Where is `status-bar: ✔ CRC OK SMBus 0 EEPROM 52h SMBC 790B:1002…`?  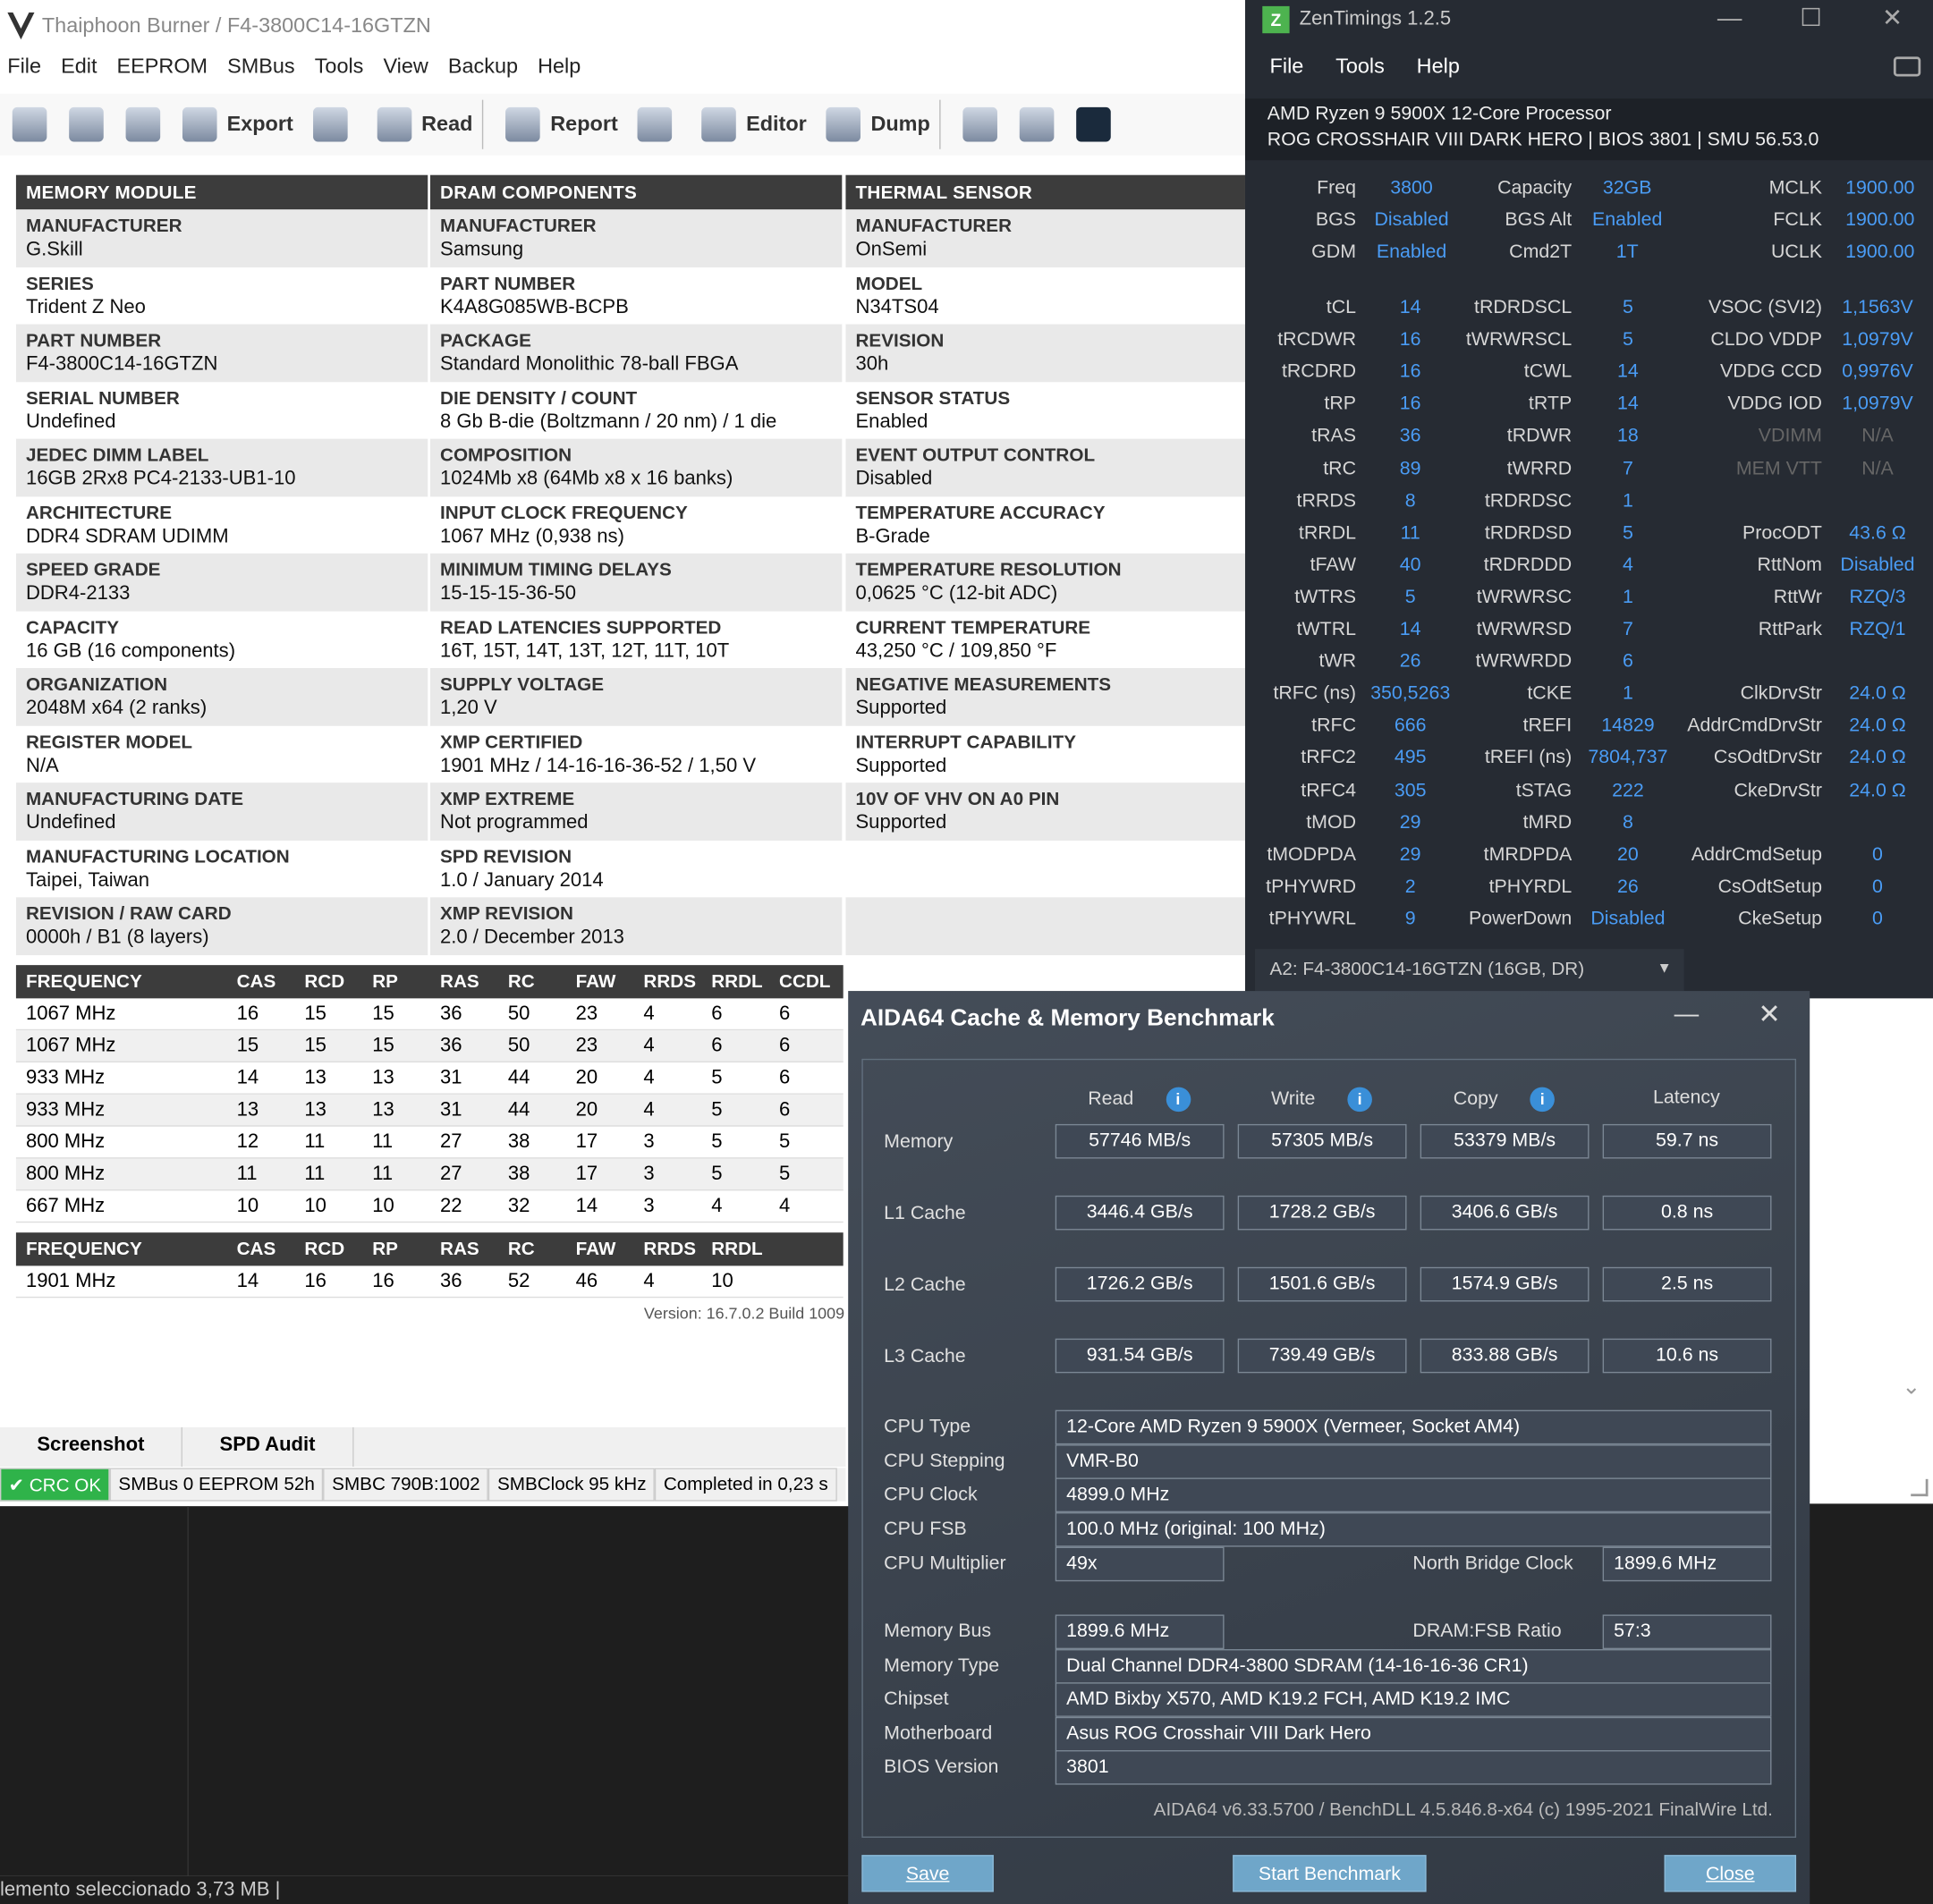
status-bar: ✔ CRC OK SMBus 0 EEPROM 52h SMBC 790B:1002… is located at coordinates (423, 1485).